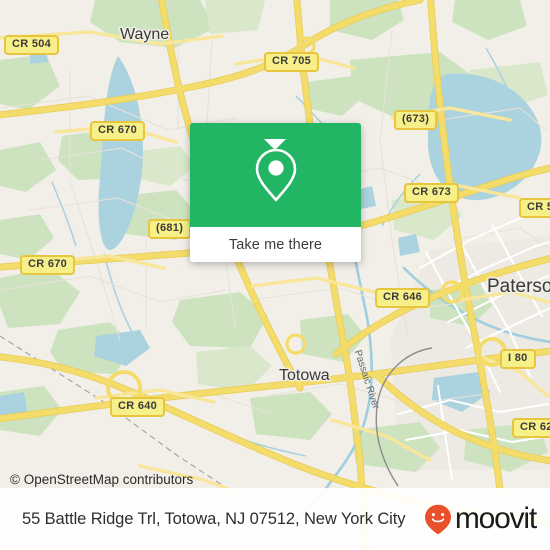 The height and width of the screenshot is (550, 550). I want to click on road-shield: CR 504, so click(32, 45).